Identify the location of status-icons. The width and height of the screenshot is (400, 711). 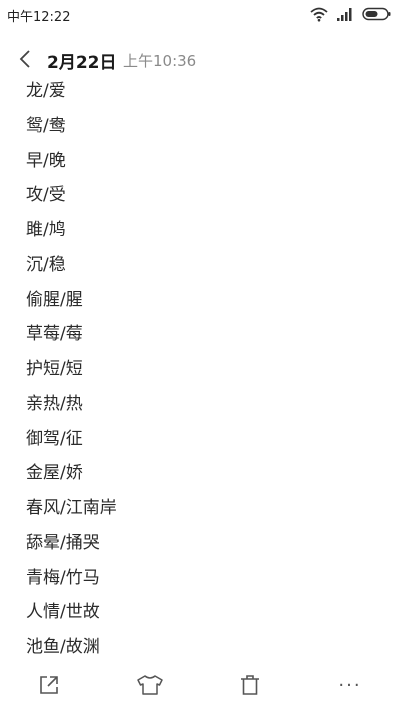
(347, 14).